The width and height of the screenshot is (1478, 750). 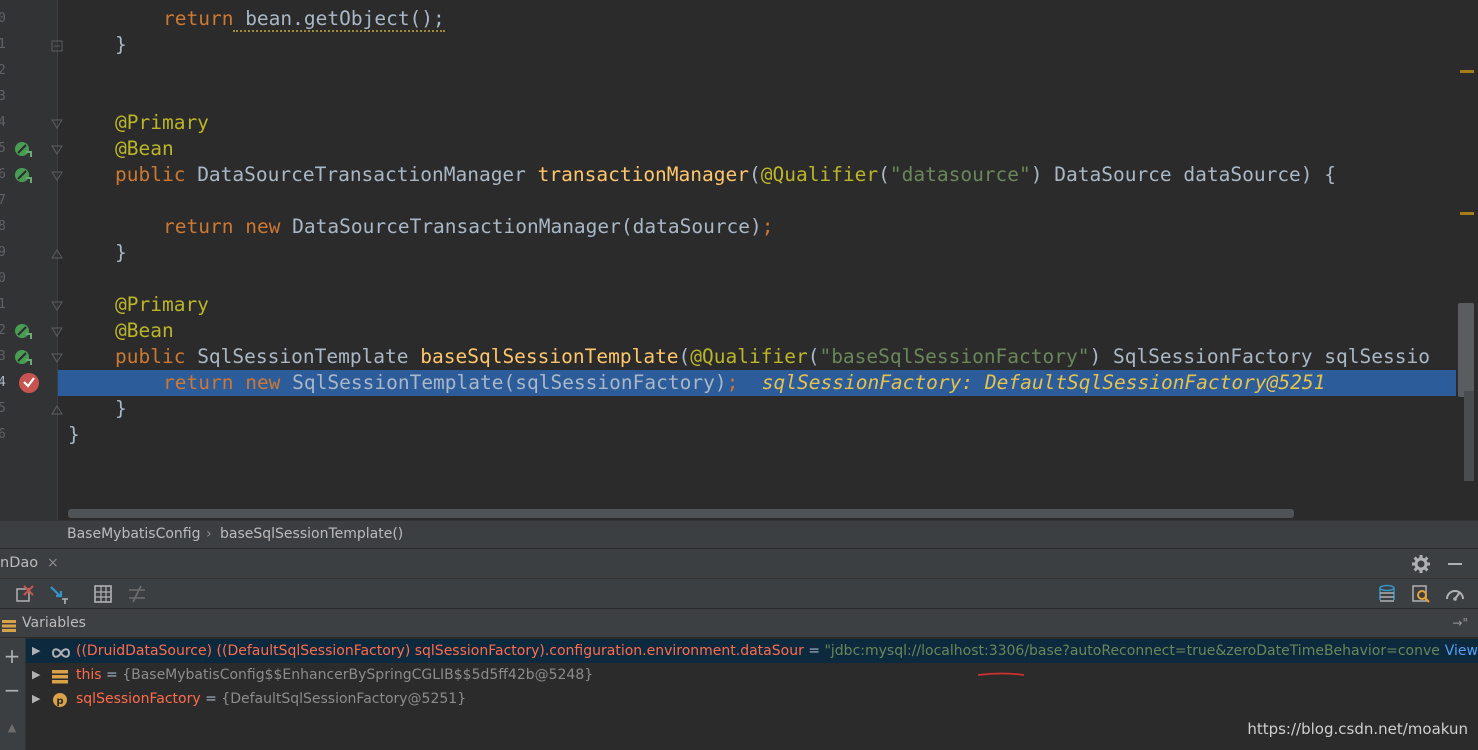 I want to click on variables-icon, so click(x=9, y=624).